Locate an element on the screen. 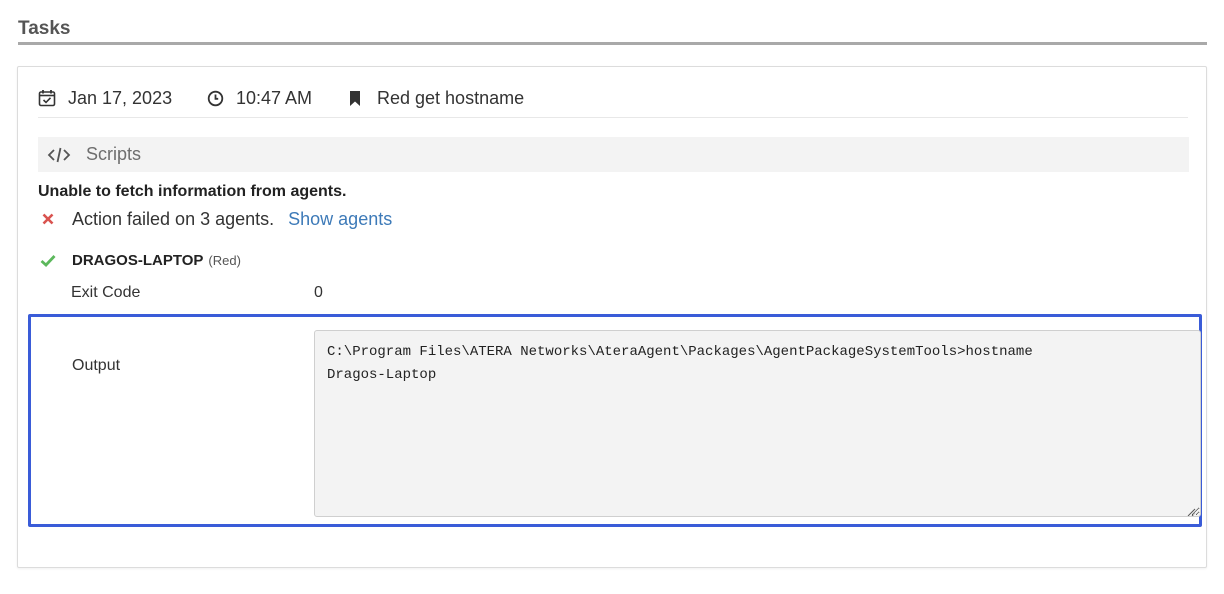  task-name: Red get hostname is located at coordinates (436, 98).